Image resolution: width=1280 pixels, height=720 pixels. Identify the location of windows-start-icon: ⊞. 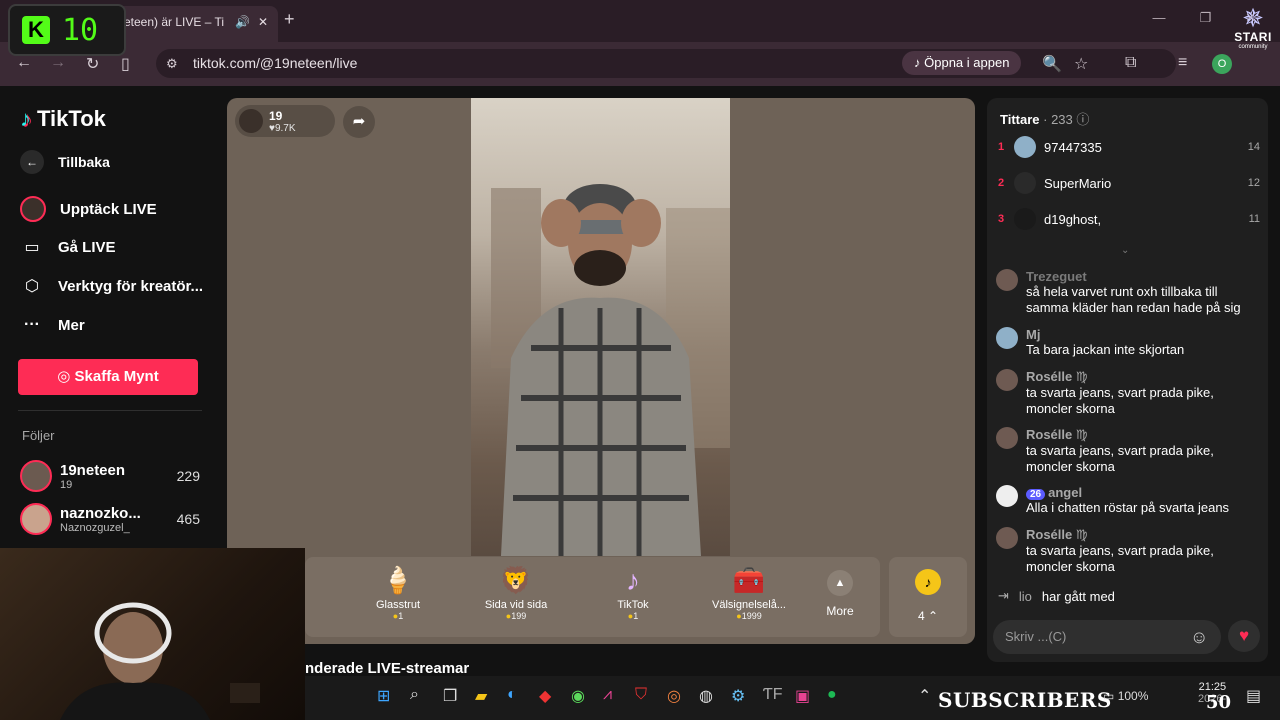
(383, 696).